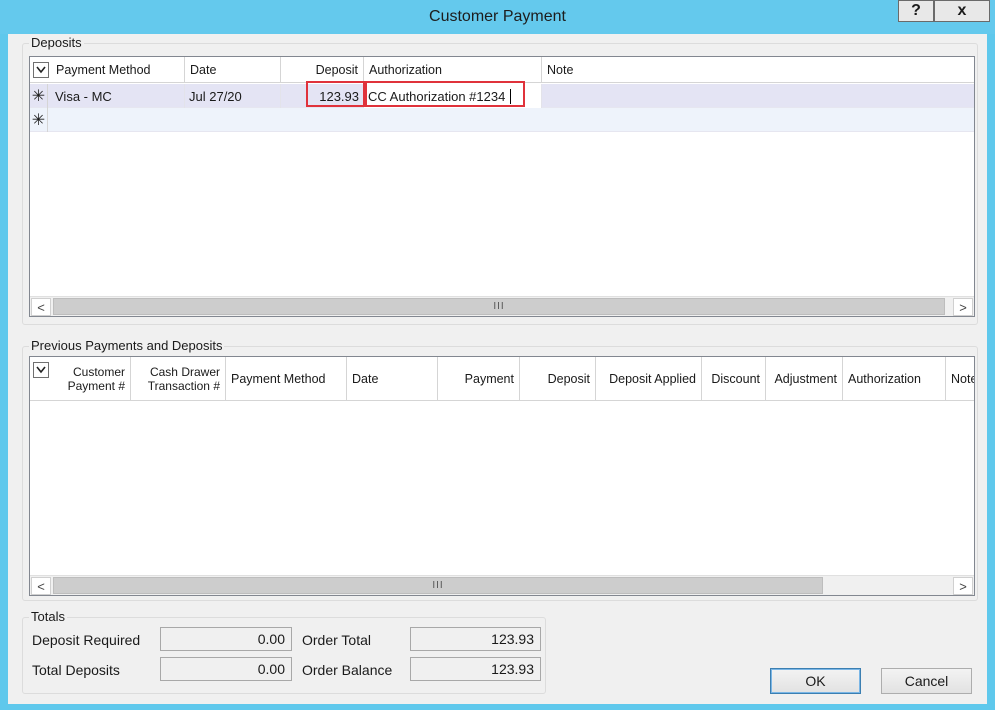 The width and height of the screenshot is (995, 710). What do you see at coordinates (86, 640) in the screenshot?
I see `deposit-required-label: Deposit Required` at bounding box center [86, 640].